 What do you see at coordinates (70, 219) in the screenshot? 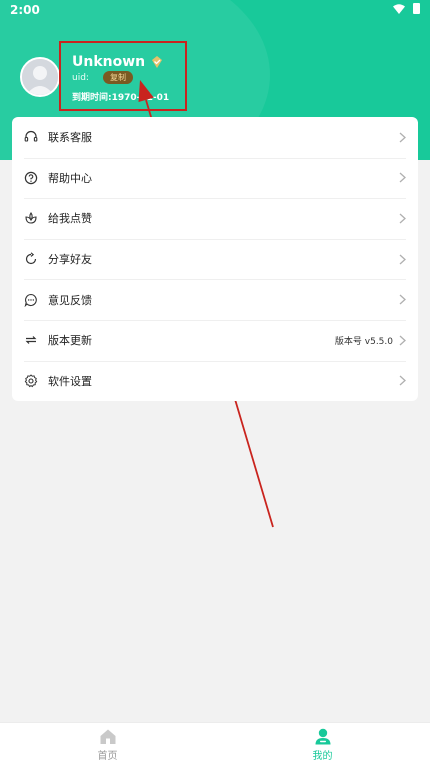
I see `menu-item-label: 给我点赞` at bounding box center [70, 219].